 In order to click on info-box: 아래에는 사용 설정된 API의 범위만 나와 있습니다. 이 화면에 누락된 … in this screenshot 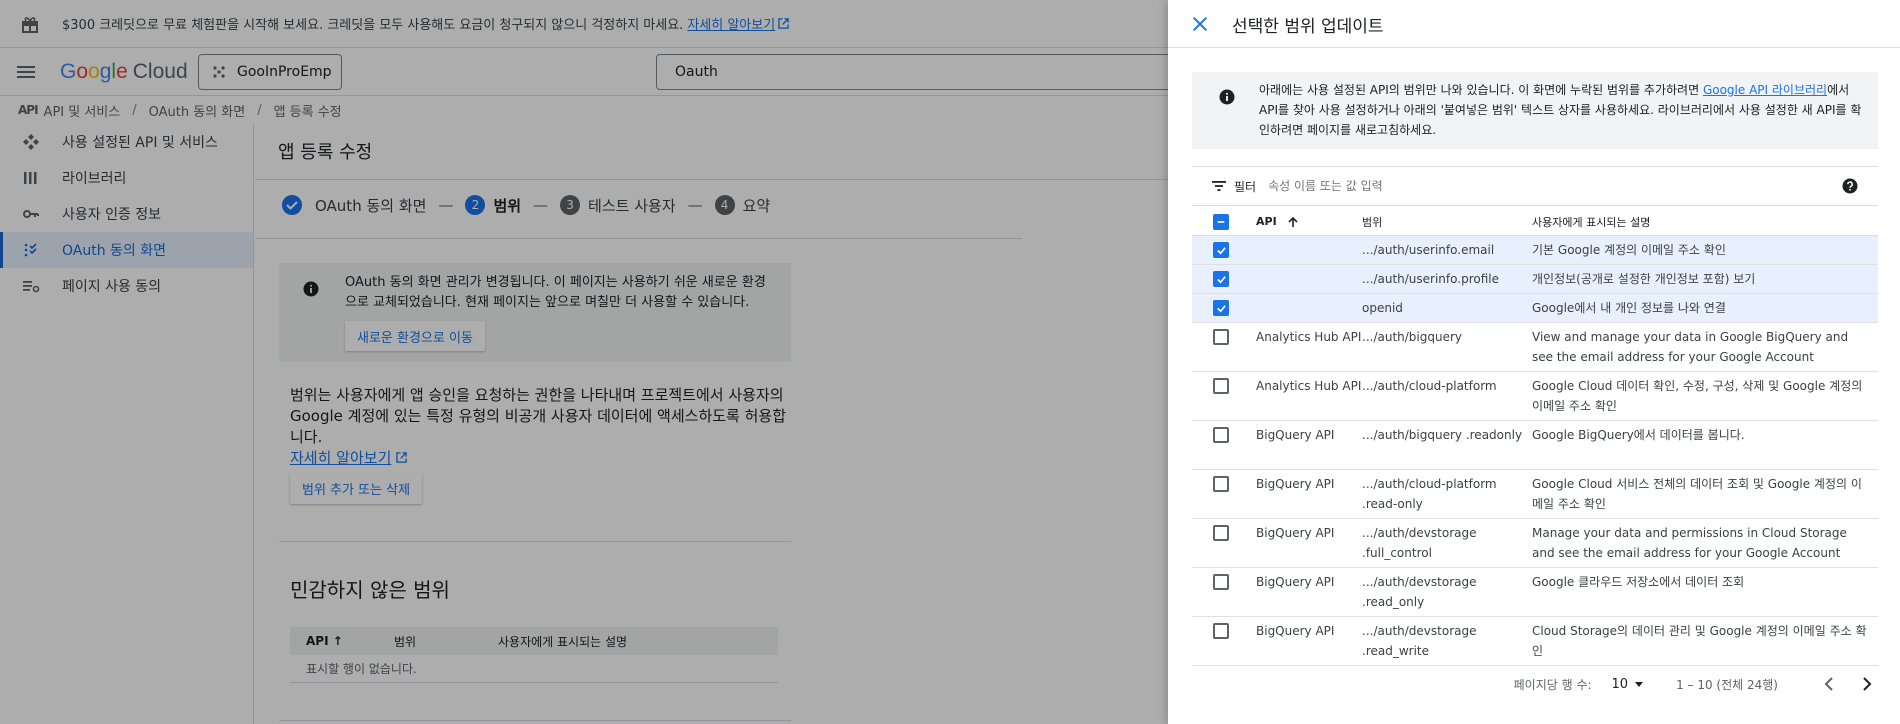, I will do `click(1535, 110)`.